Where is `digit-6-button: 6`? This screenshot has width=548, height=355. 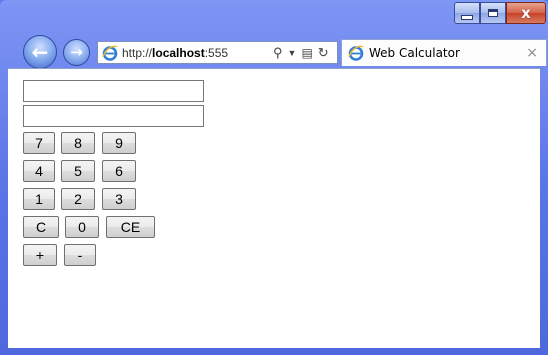
digit-6-button: 6 is located at coordinates (119, 171).